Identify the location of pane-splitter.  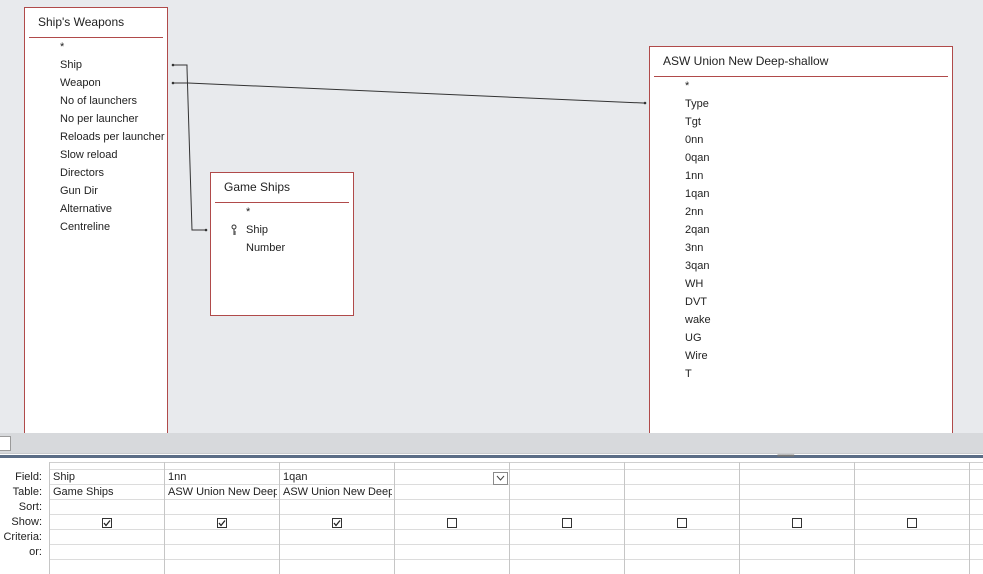
(491, 443).